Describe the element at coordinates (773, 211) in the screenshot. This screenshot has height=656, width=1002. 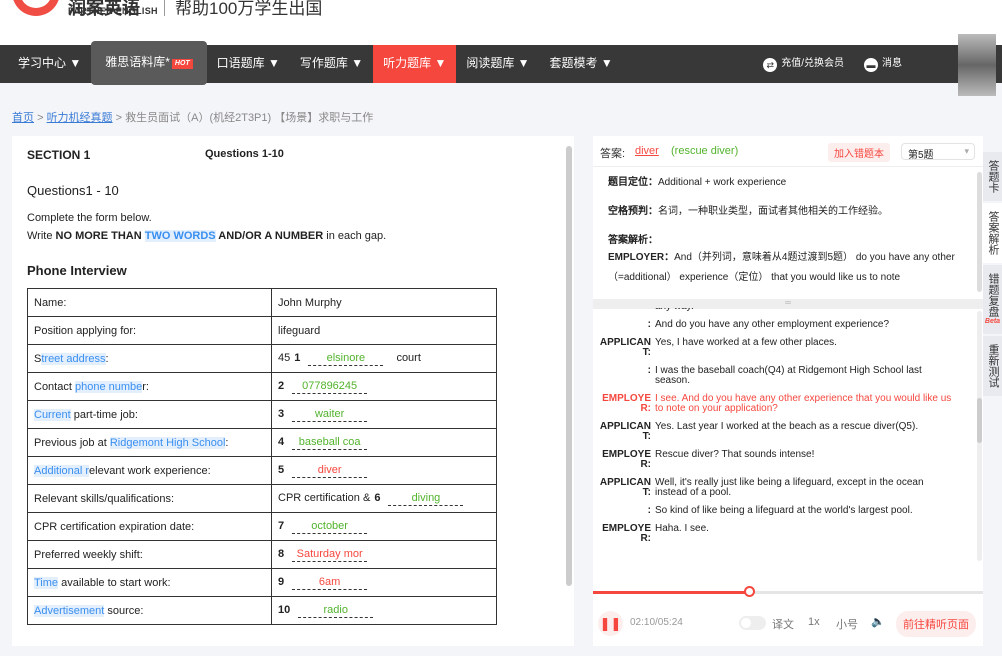
I see `pred-text: 名词，一种职业类型，面试者其他相关的工作经验。` at that location.